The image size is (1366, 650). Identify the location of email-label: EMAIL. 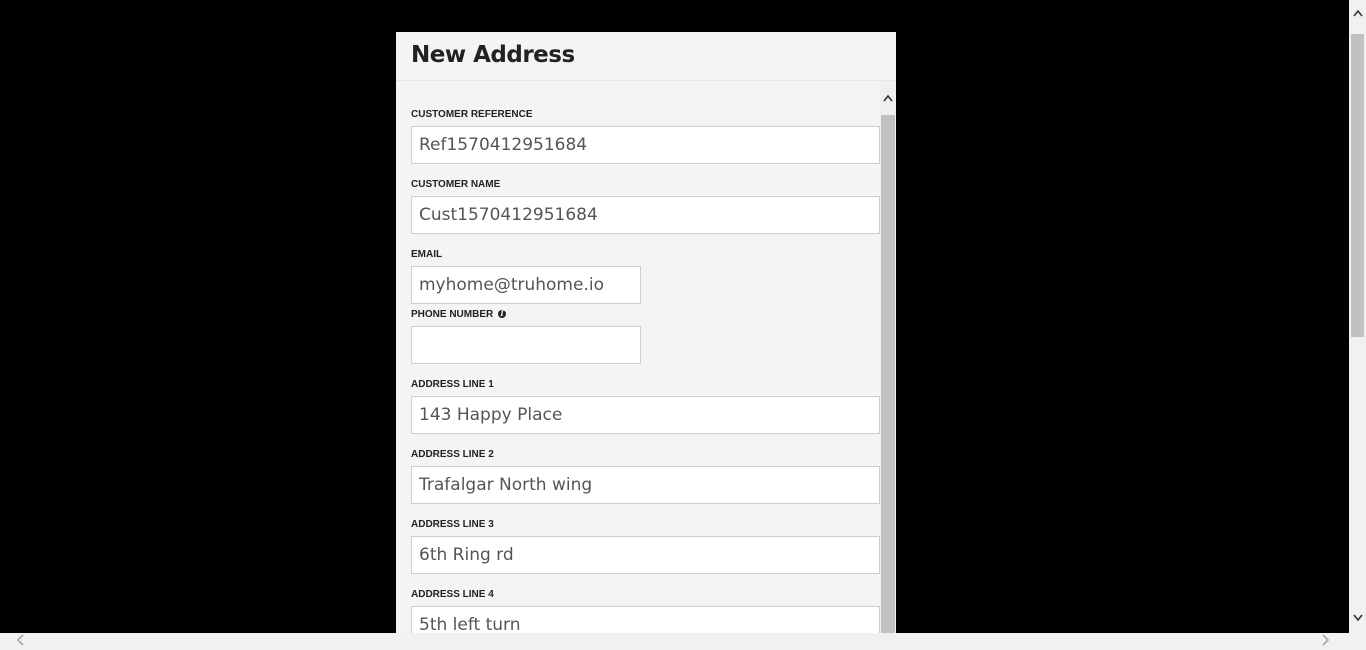
(427, 254).